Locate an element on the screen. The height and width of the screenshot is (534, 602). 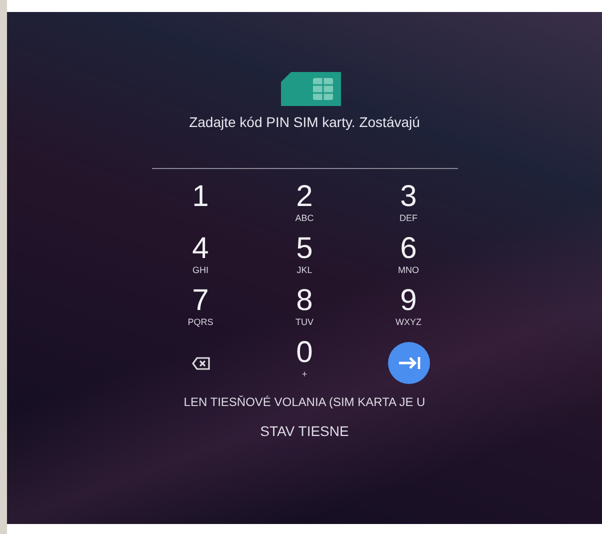
keypad-key: 4 GHI is located at coordinates (200, 259).